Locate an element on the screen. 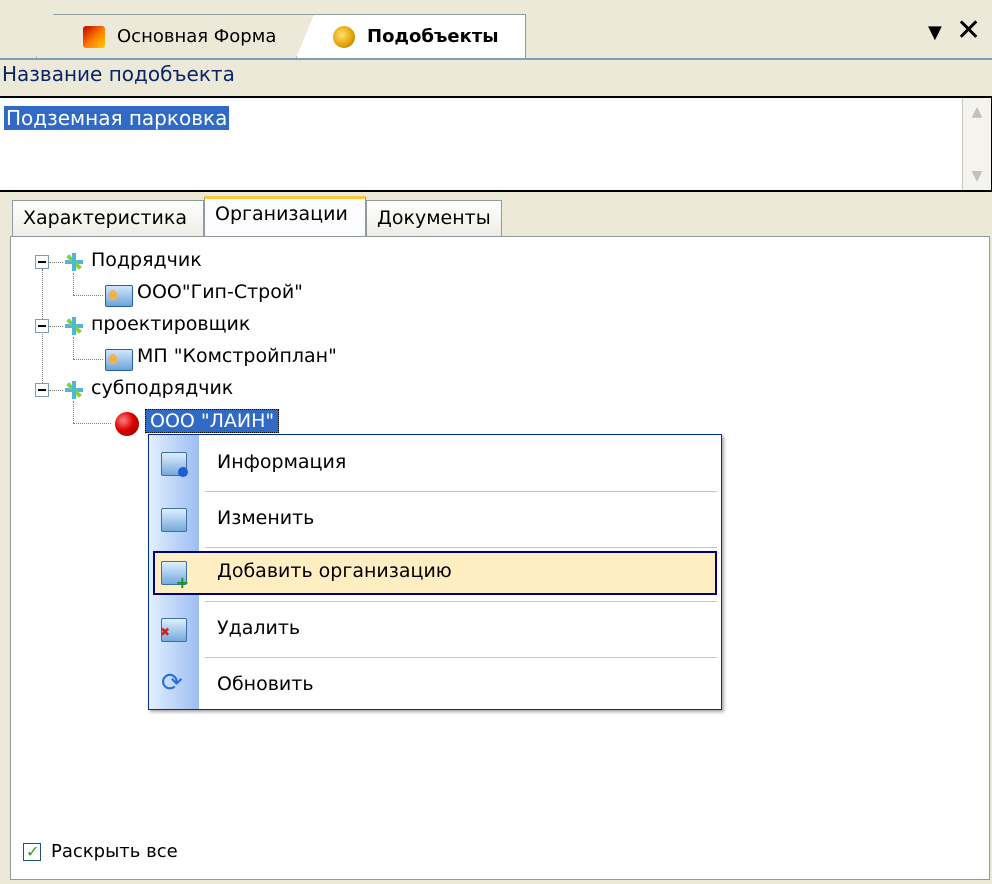 The image size is (992, 884). menu-item-label: Удалить is located at coordinates (259, 628).